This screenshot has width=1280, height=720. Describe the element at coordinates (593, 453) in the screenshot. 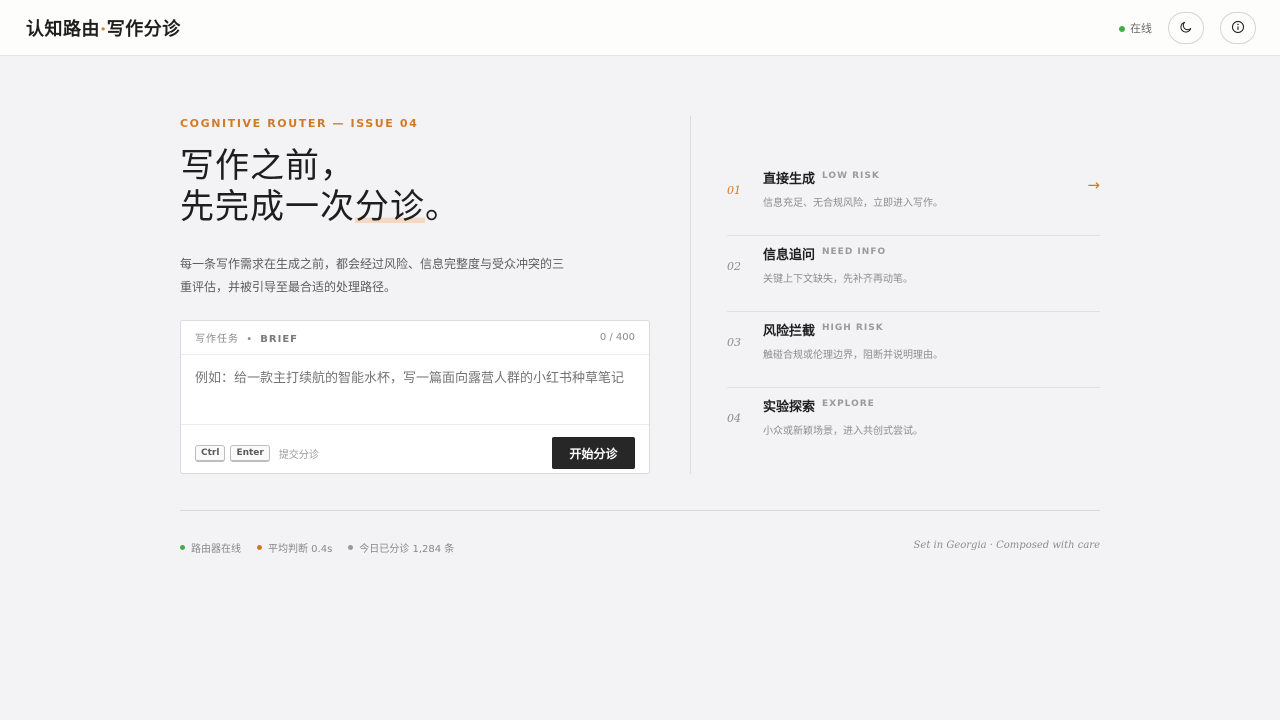

I see `start-triage-button: 开始分诊` at that location.